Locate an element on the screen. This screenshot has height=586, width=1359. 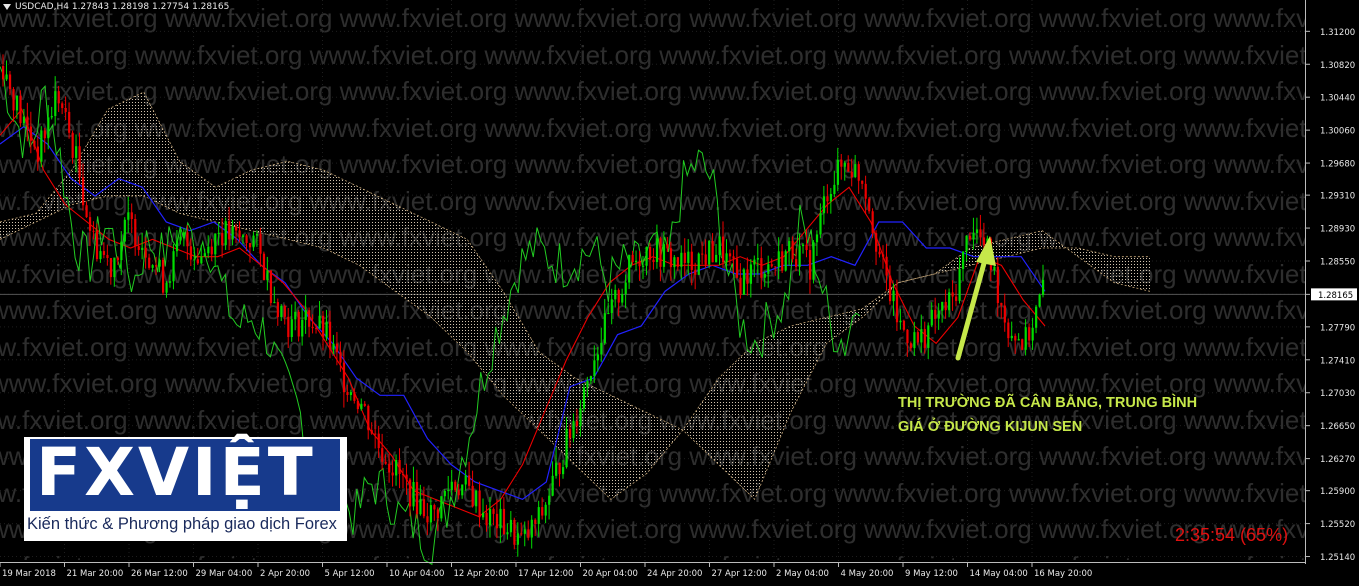
price-tick-label: 1.26270 is located at coordinates (1337, 460).